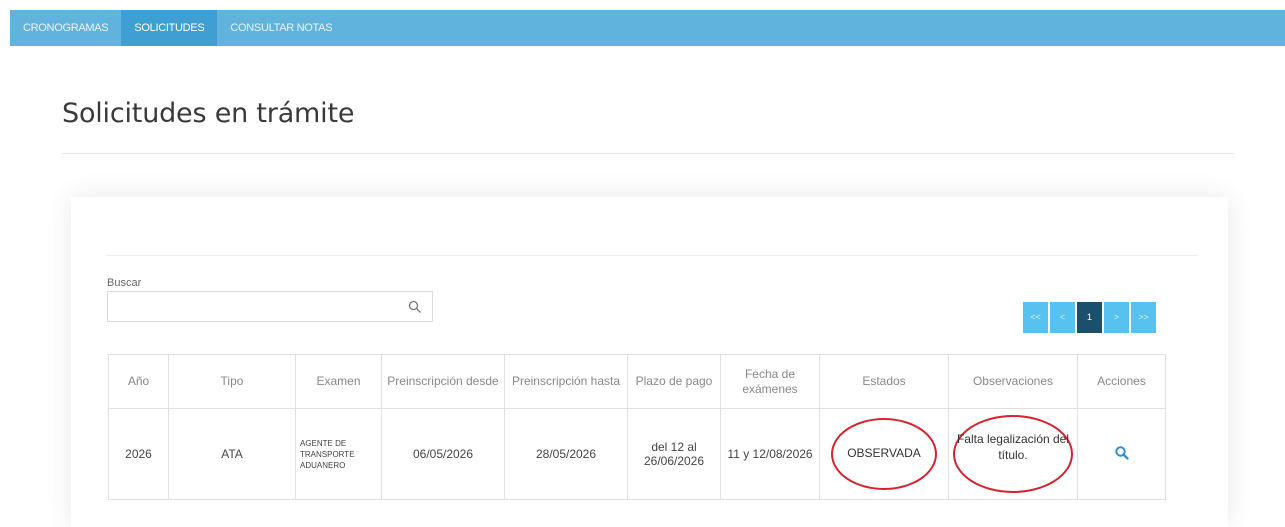  Describe the element at coordinates (770, 454) in the screenshot. I see `cell-fecha-examenes: 11 y 12/08/2026` at that location.